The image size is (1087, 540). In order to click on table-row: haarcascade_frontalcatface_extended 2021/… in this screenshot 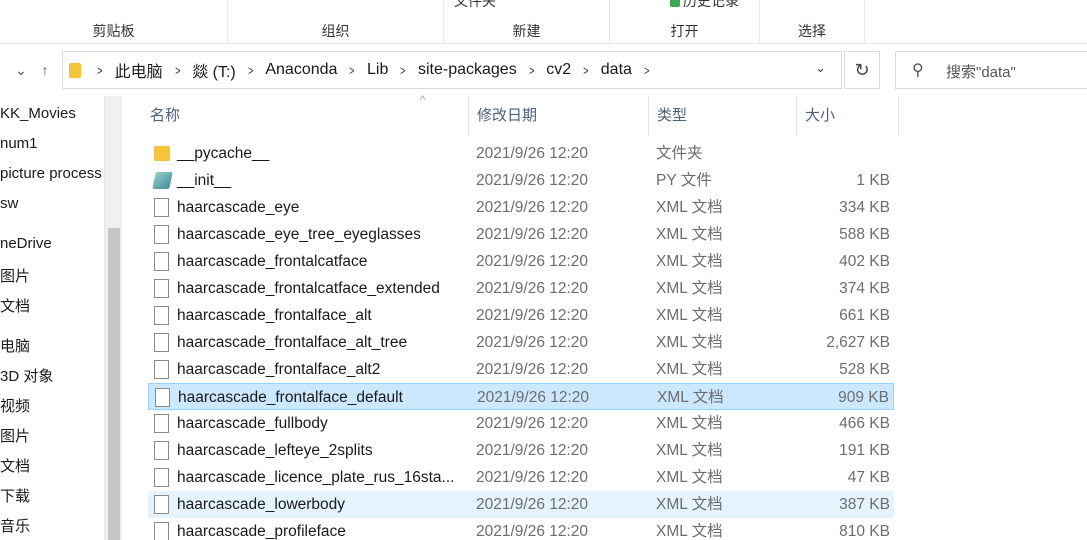, I will do `click(521, 288)`.